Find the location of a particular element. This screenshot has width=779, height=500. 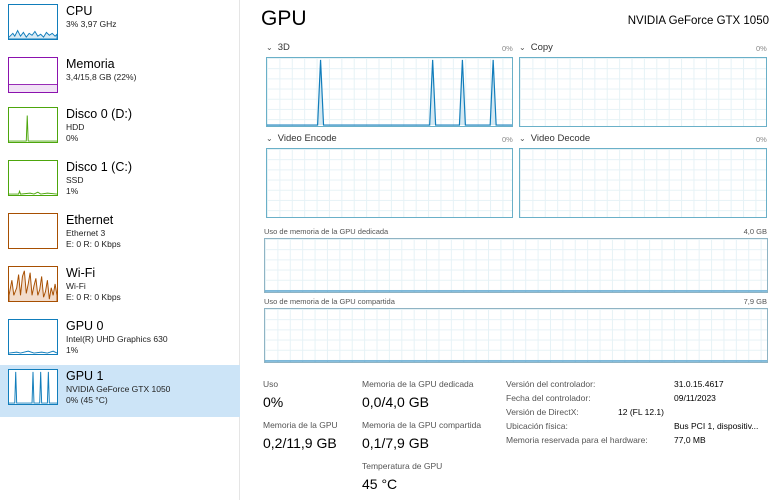

dedicated-memory-stat-label: Memoria de la GPU dedicada is located at coordinates (418, 384).